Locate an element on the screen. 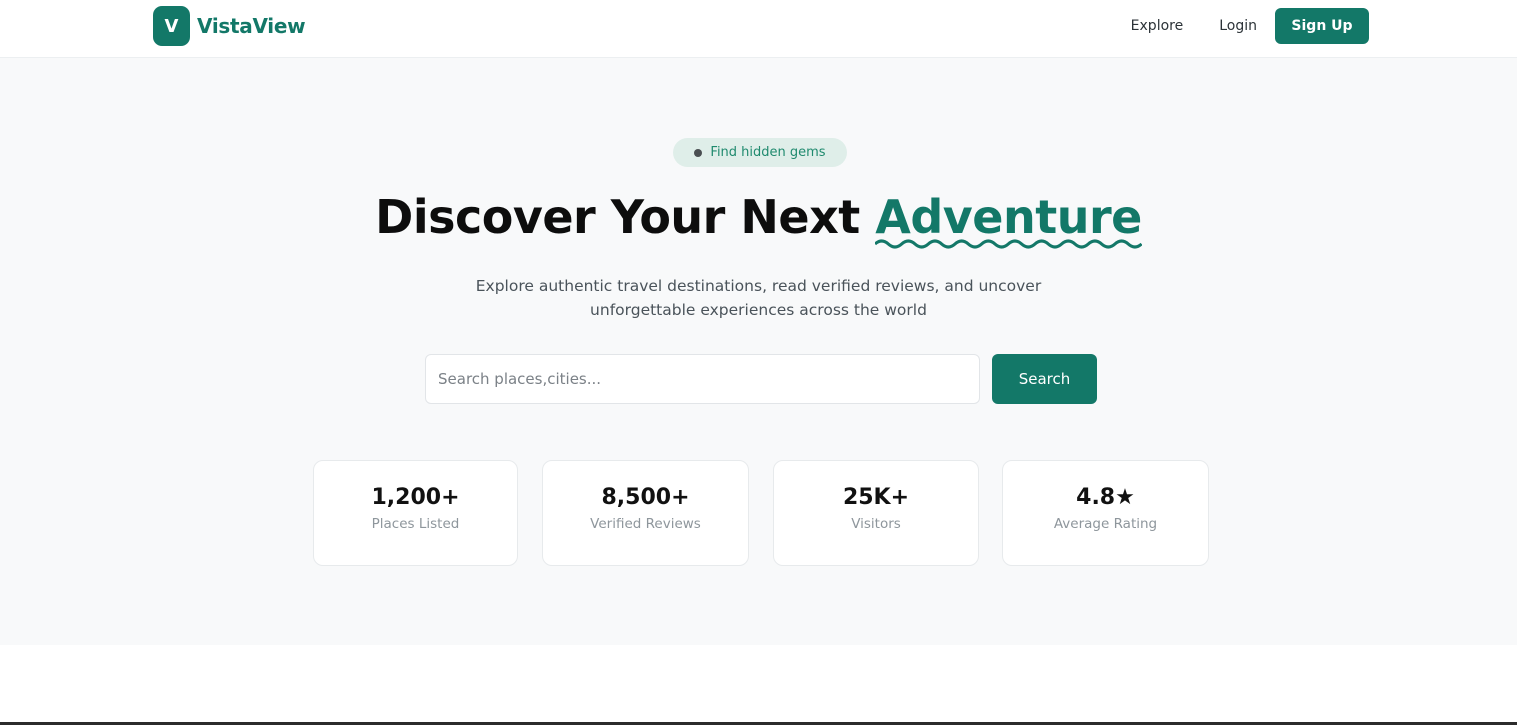 This screenshot has height=725, width=1517. hero-title: Discover Your Next Adventure is located at coordinates (758, 219).